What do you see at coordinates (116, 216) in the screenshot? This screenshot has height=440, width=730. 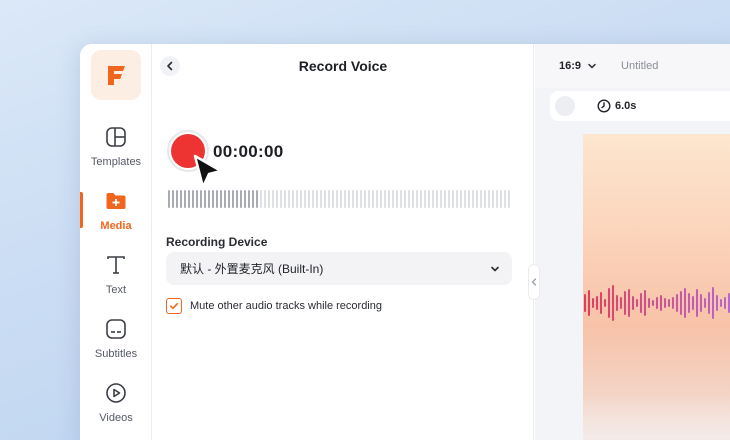 I see `sidebar-item-media: Media` at bounding box center [116, 216].